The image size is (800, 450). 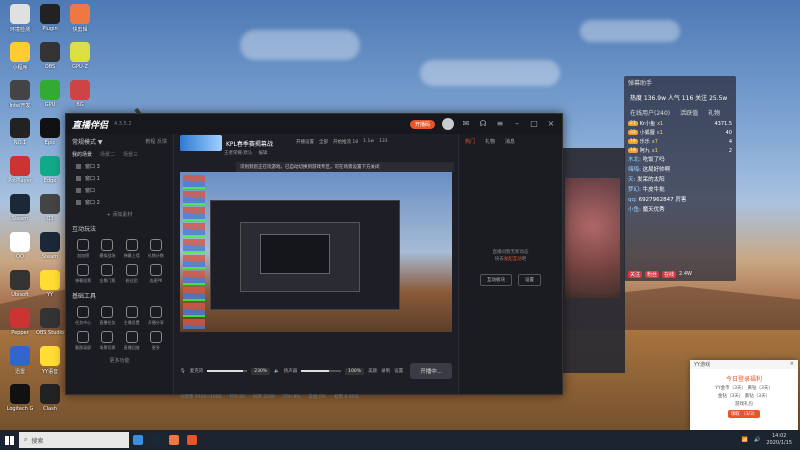 I want to click on scene-item: 窗口 1, so click(x=119, y=178).